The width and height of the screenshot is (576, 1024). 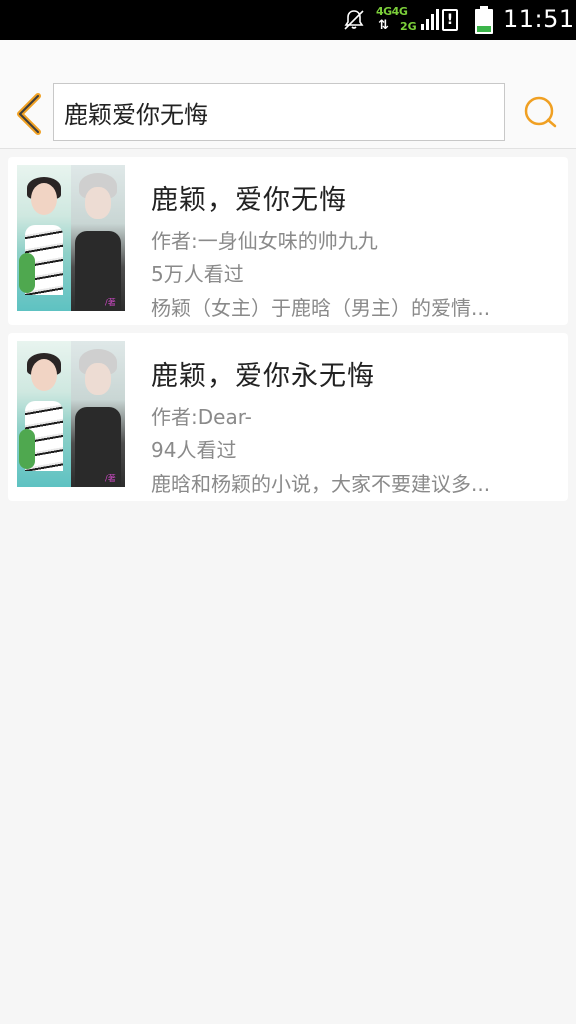 What do you see at coordinates (484, 20) in the screenshot?
I see `battery-icon` at bounding box center [484, 20].